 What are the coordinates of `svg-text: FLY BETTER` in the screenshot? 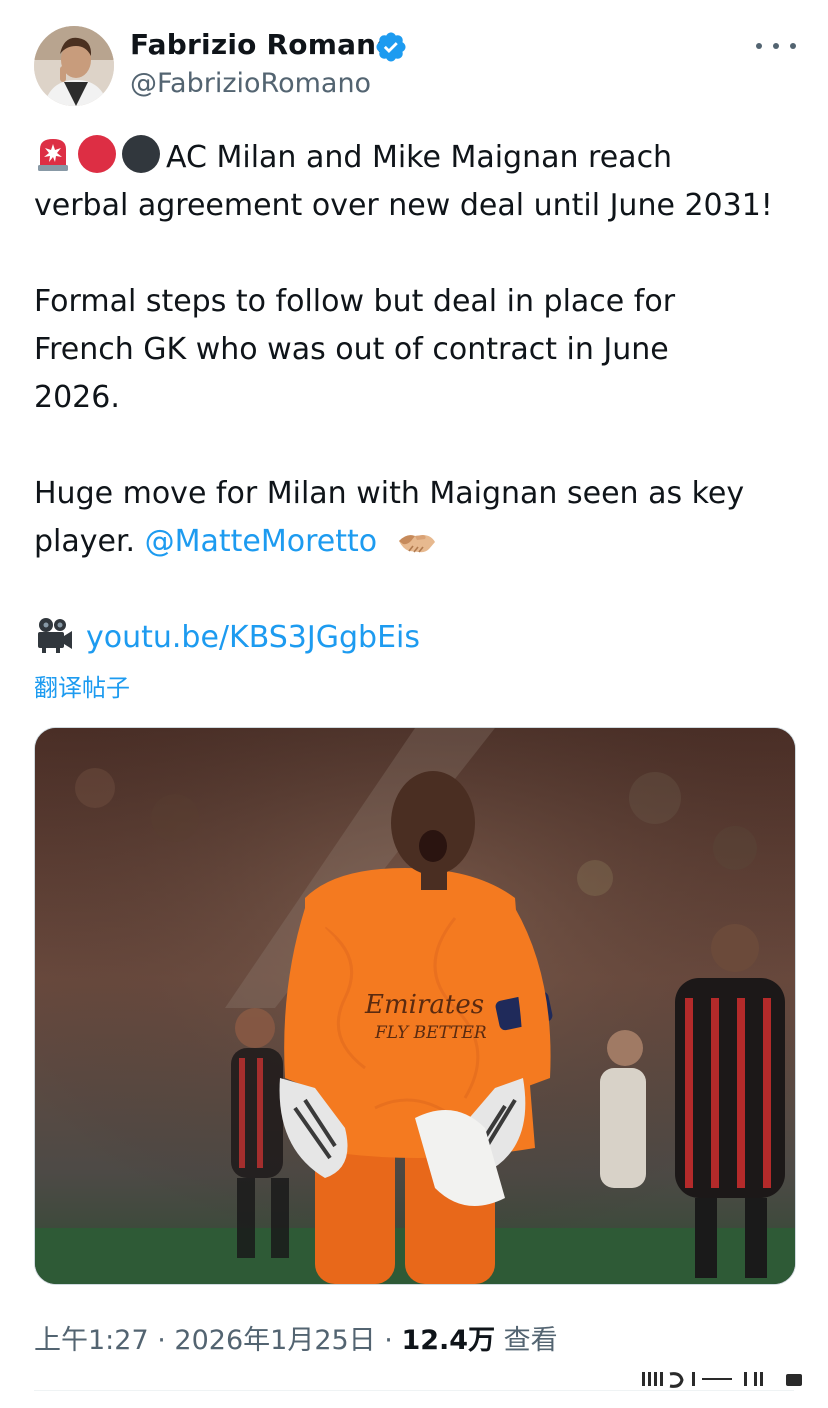 It's located at (430, 1033).